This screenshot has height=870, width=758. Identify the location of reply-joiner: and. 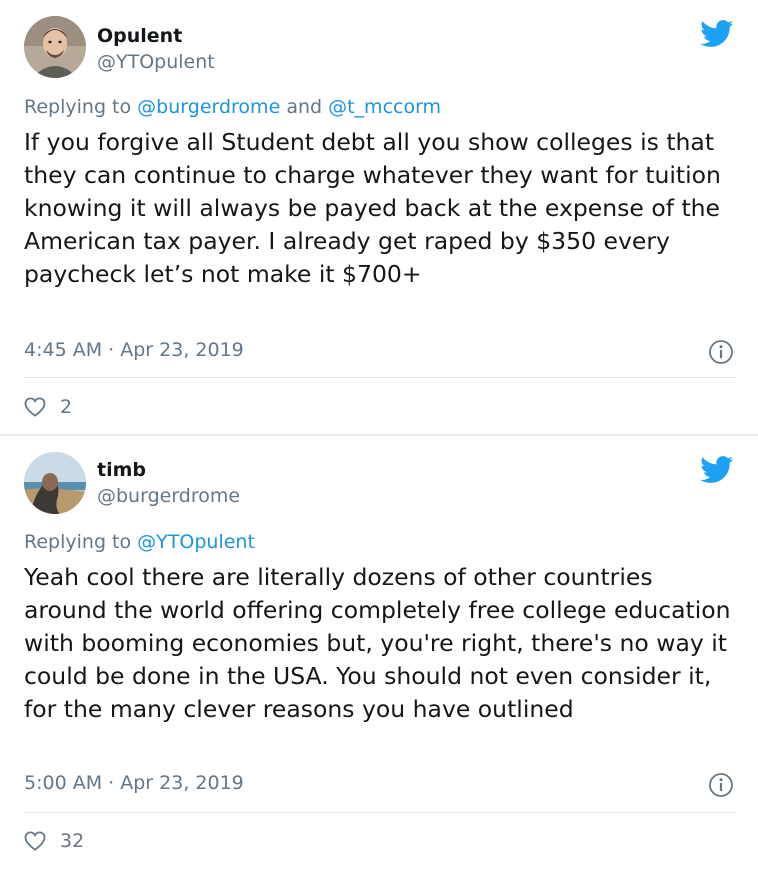
(304, 107).